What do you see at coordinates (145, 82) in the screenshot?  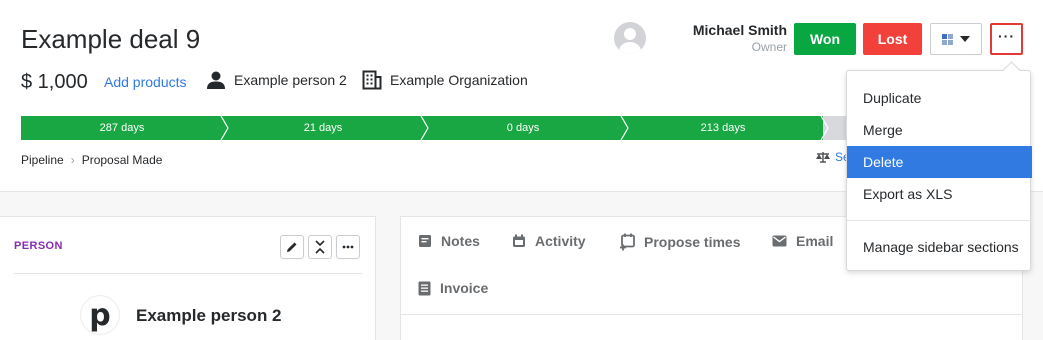 I see `add-products-link: Add products` at bounding box center [145, 82].